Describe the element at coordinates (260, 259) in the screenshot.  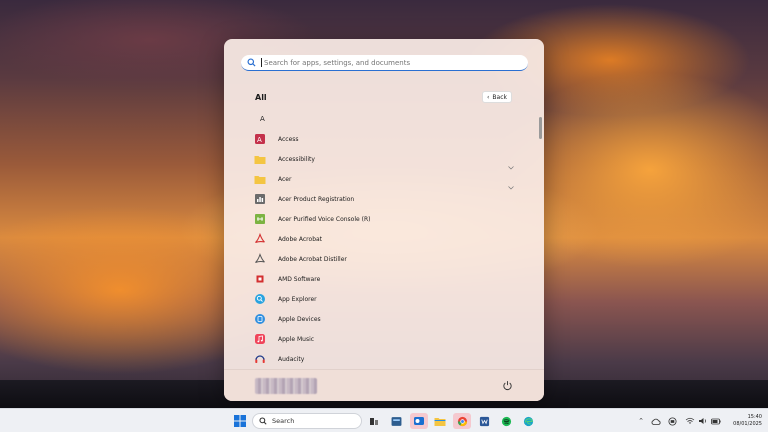
I see `acrobat-distiller-icon` at that location.